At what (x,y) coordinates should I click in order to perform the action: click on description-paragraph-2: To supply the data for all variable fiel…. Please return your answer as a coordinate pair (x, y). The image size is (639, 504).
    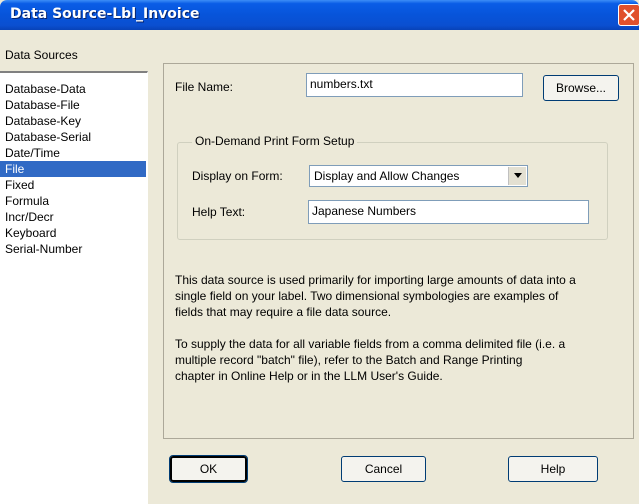
    Looking at the image, I should click on (395, 360).